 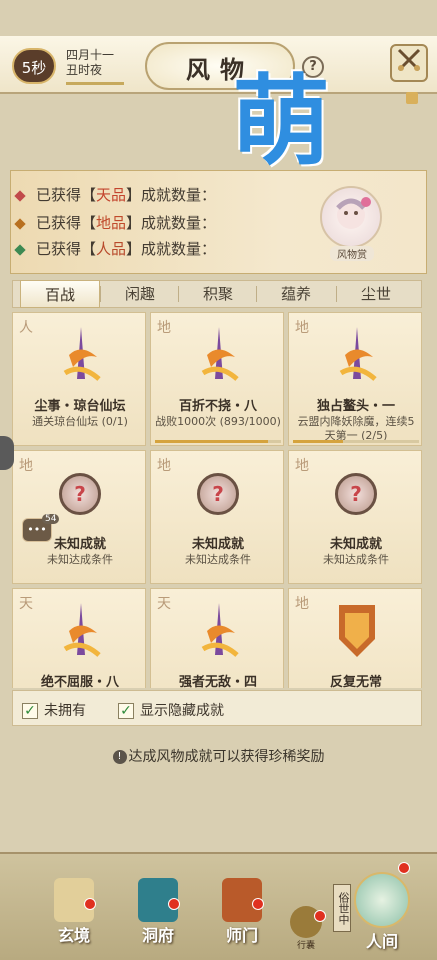 I want to click on reward-badge-label: 风物赏, so click(x=352, y=253).